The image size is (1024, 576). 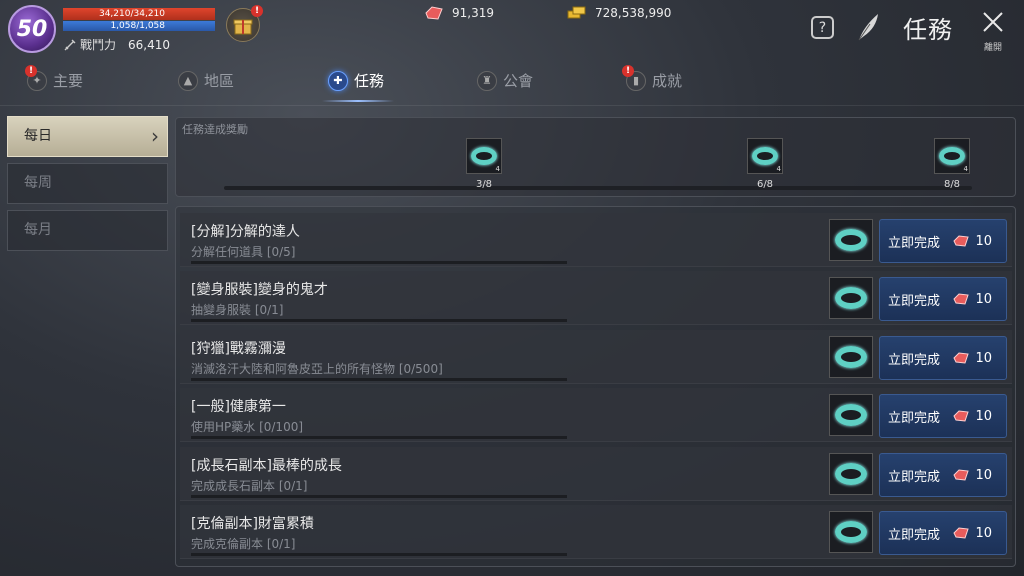 I want to click on quest-name: [成長石副本]最棒的成長, so click(x=266, y=466).